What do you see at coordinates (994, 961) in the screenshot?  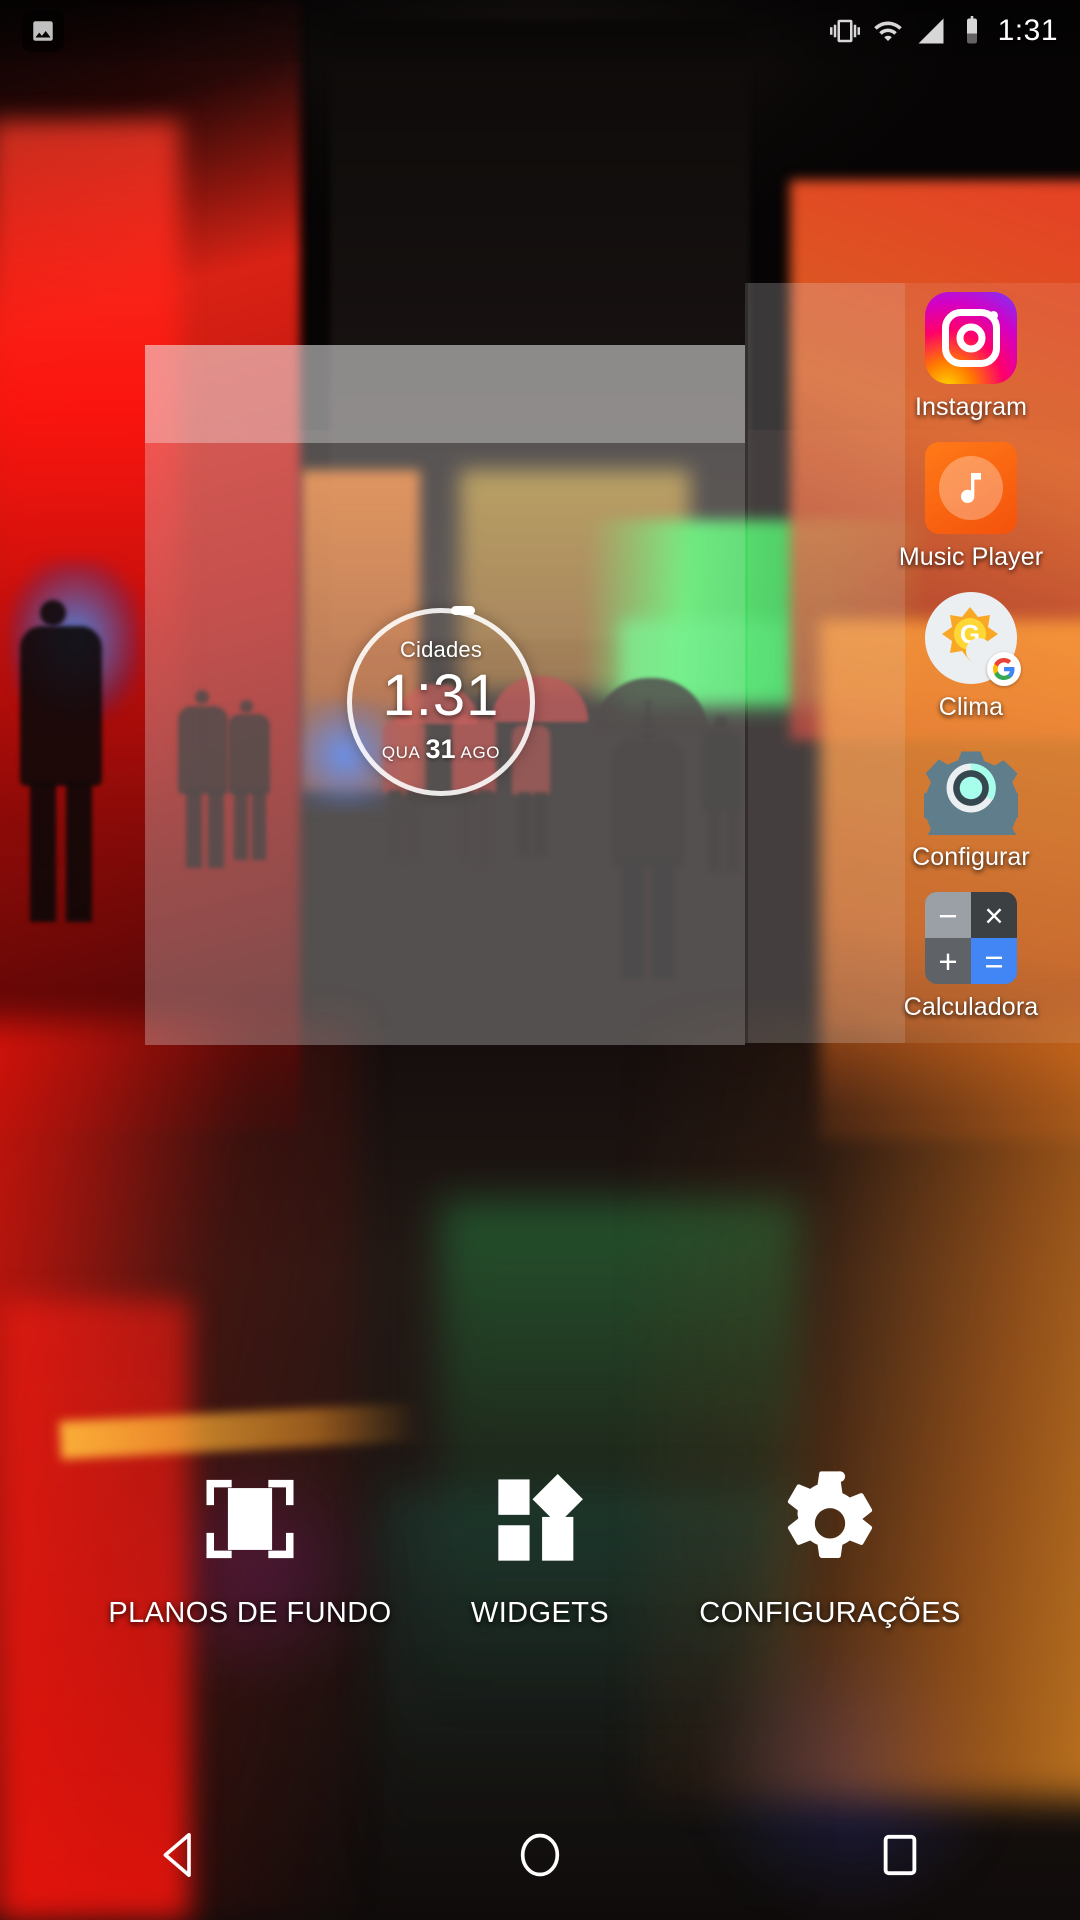 I see `calc-key-equals: =` at bounding box center [994, 961].